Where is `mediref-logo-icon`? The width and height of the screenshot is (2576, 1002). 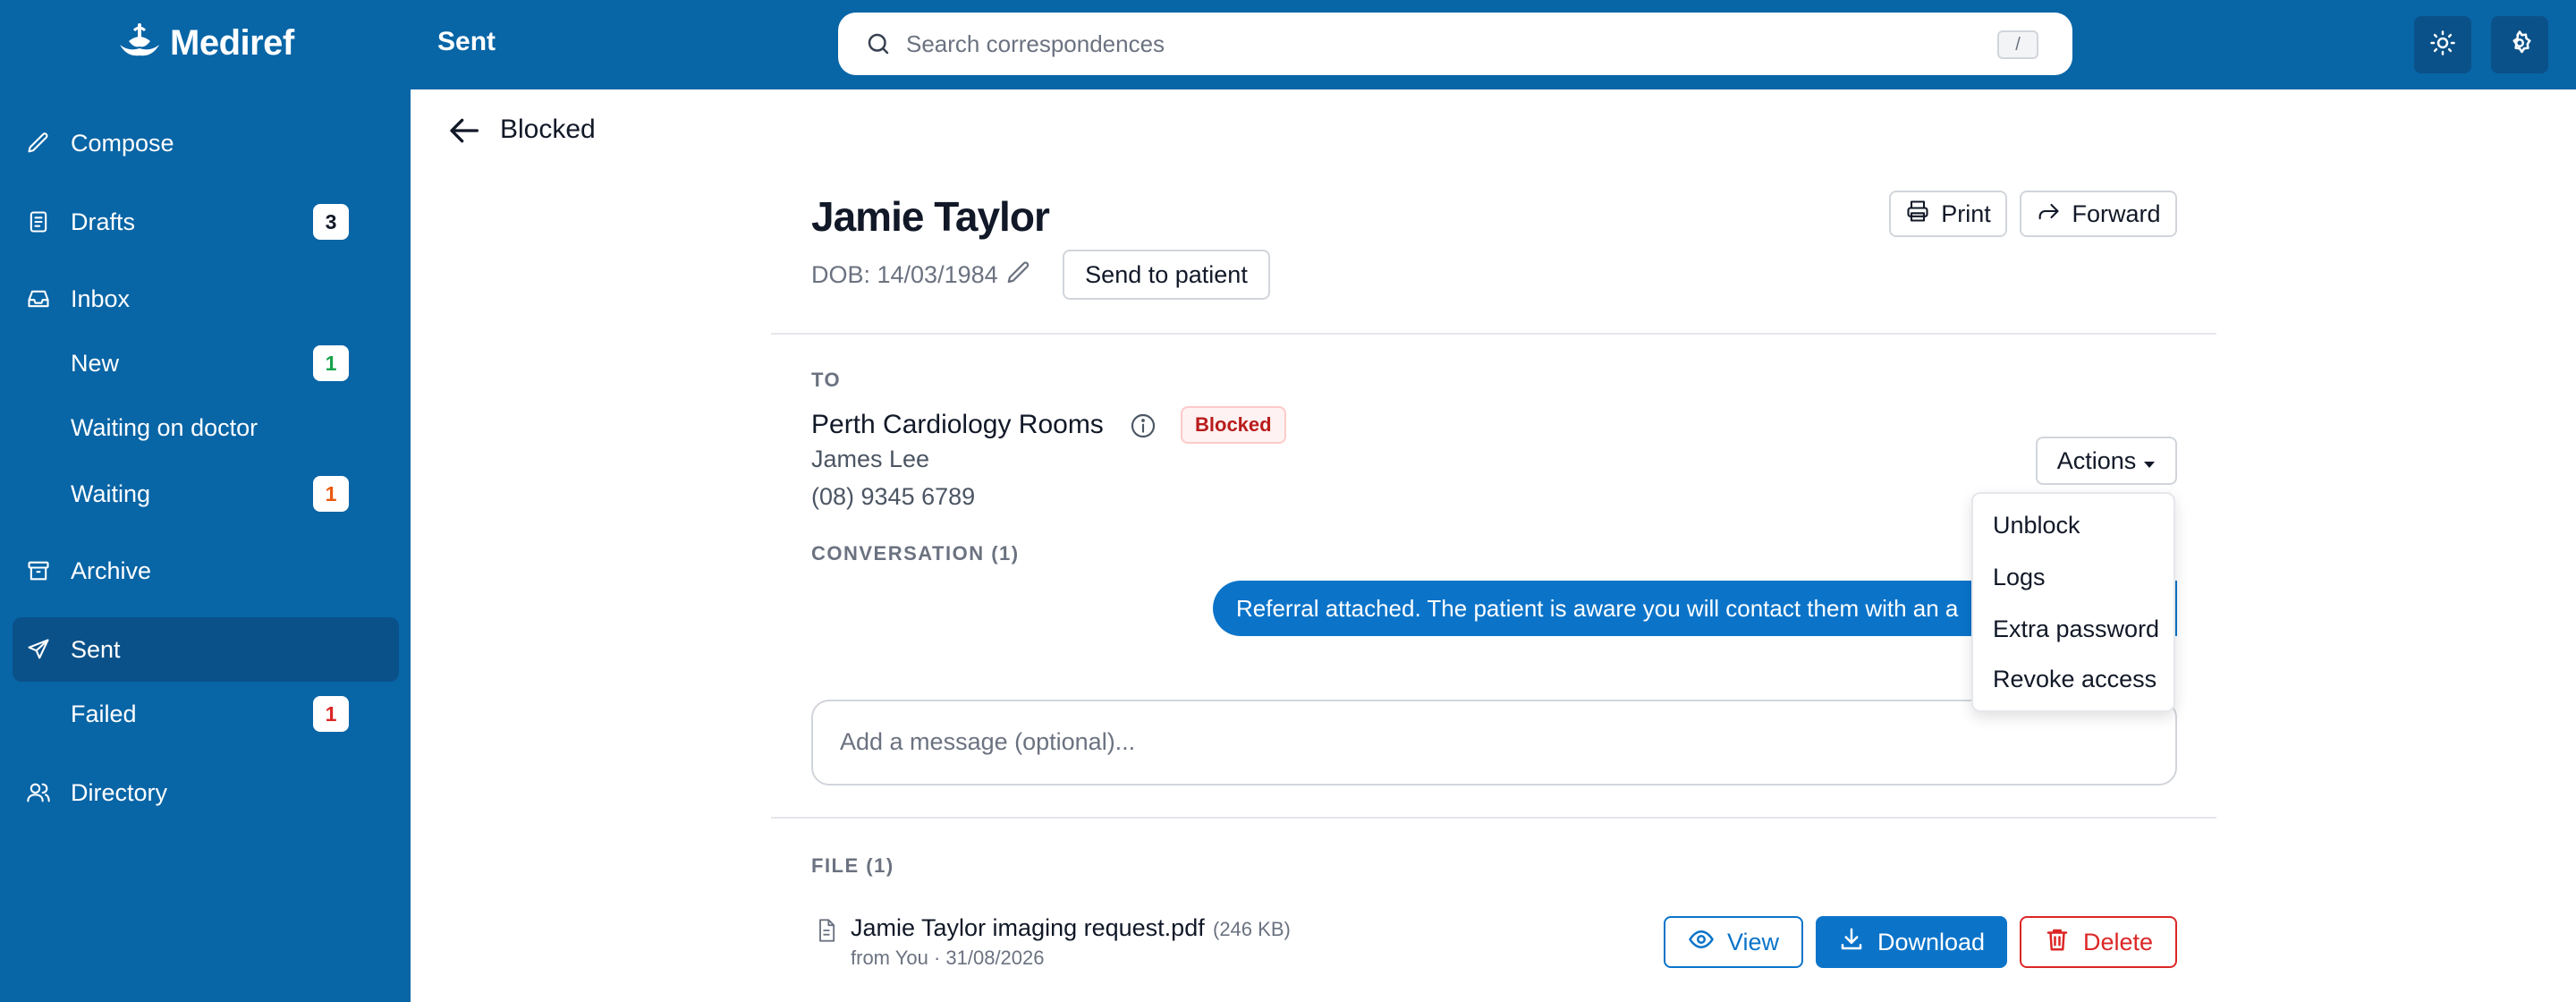
mediref-logo-icon is located at coordinates (139, 40).